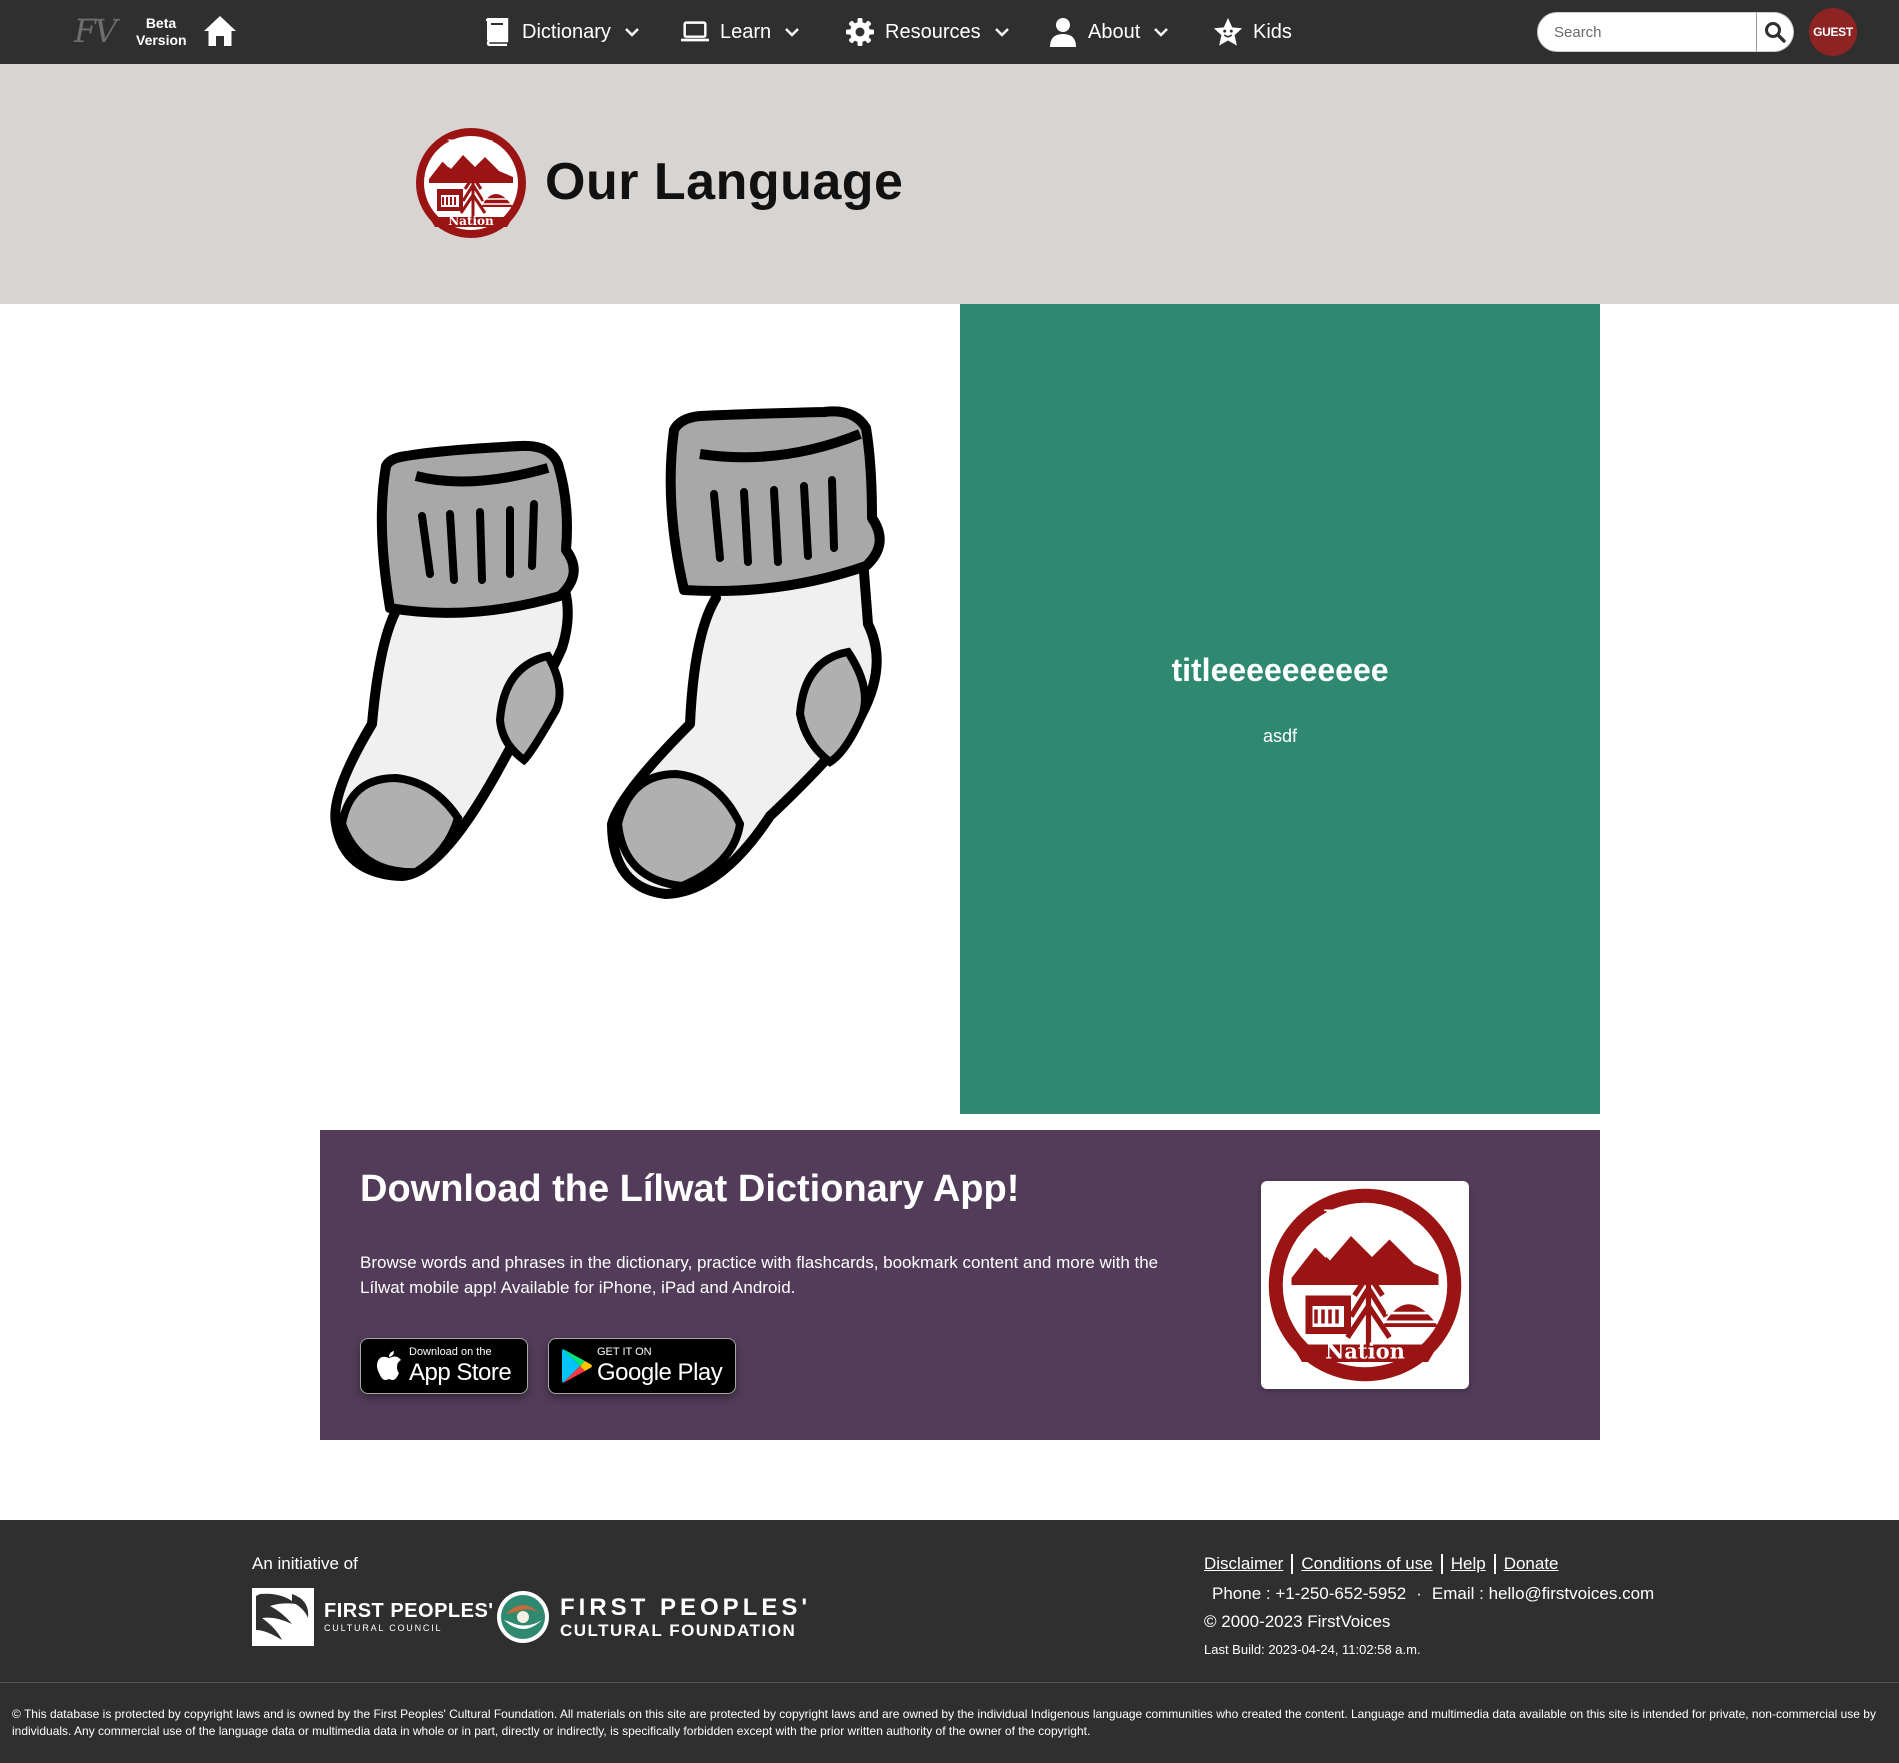  Describe the element at coordinates (1365, 1351) in the screenshot. I see `app-logo-text-bottom: Nation` at that location.